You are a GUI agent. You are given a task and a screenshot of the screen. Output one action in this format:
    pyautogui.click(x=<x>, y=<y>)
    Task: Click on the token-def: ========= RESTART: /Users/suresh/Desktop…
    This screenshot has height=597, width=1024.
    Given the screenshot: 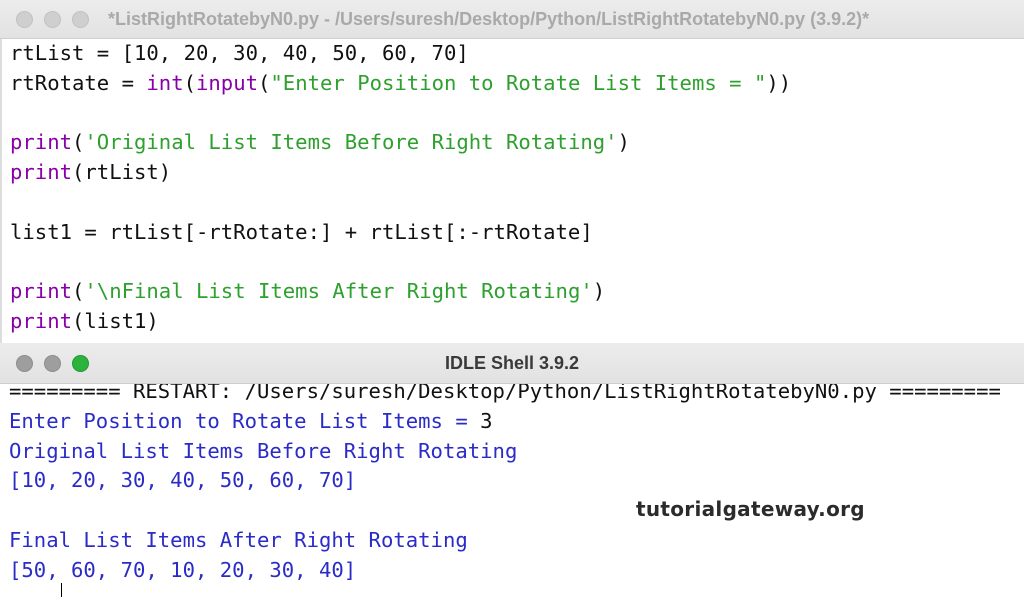 What is the action you would take?
    pyautogui.click(x=505, y=393)
    